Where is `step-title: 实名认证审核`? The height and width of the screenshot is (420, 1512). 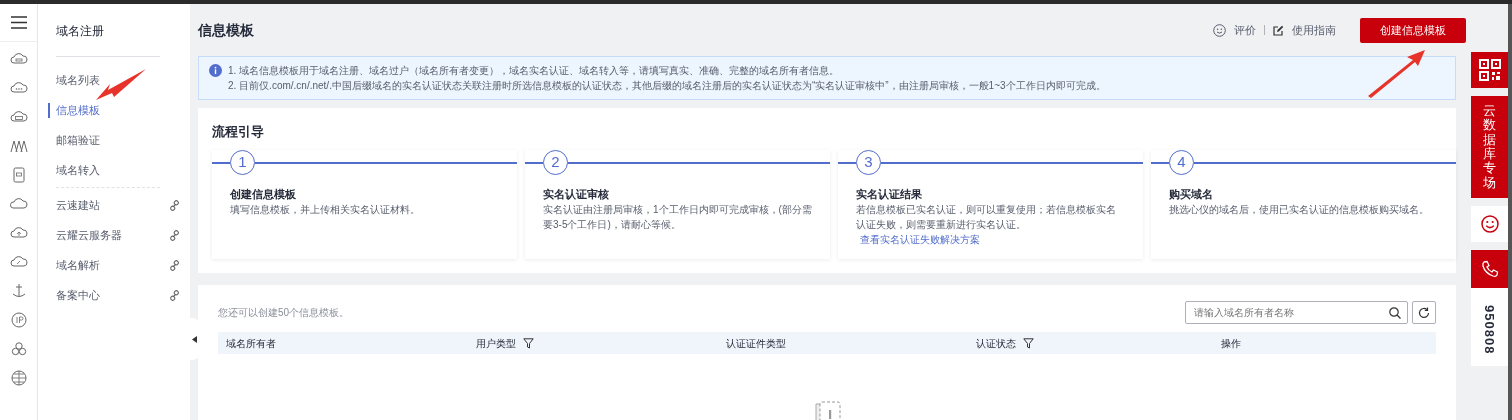 step-title: 实名认证审核 is located at coordinates (576, 194).